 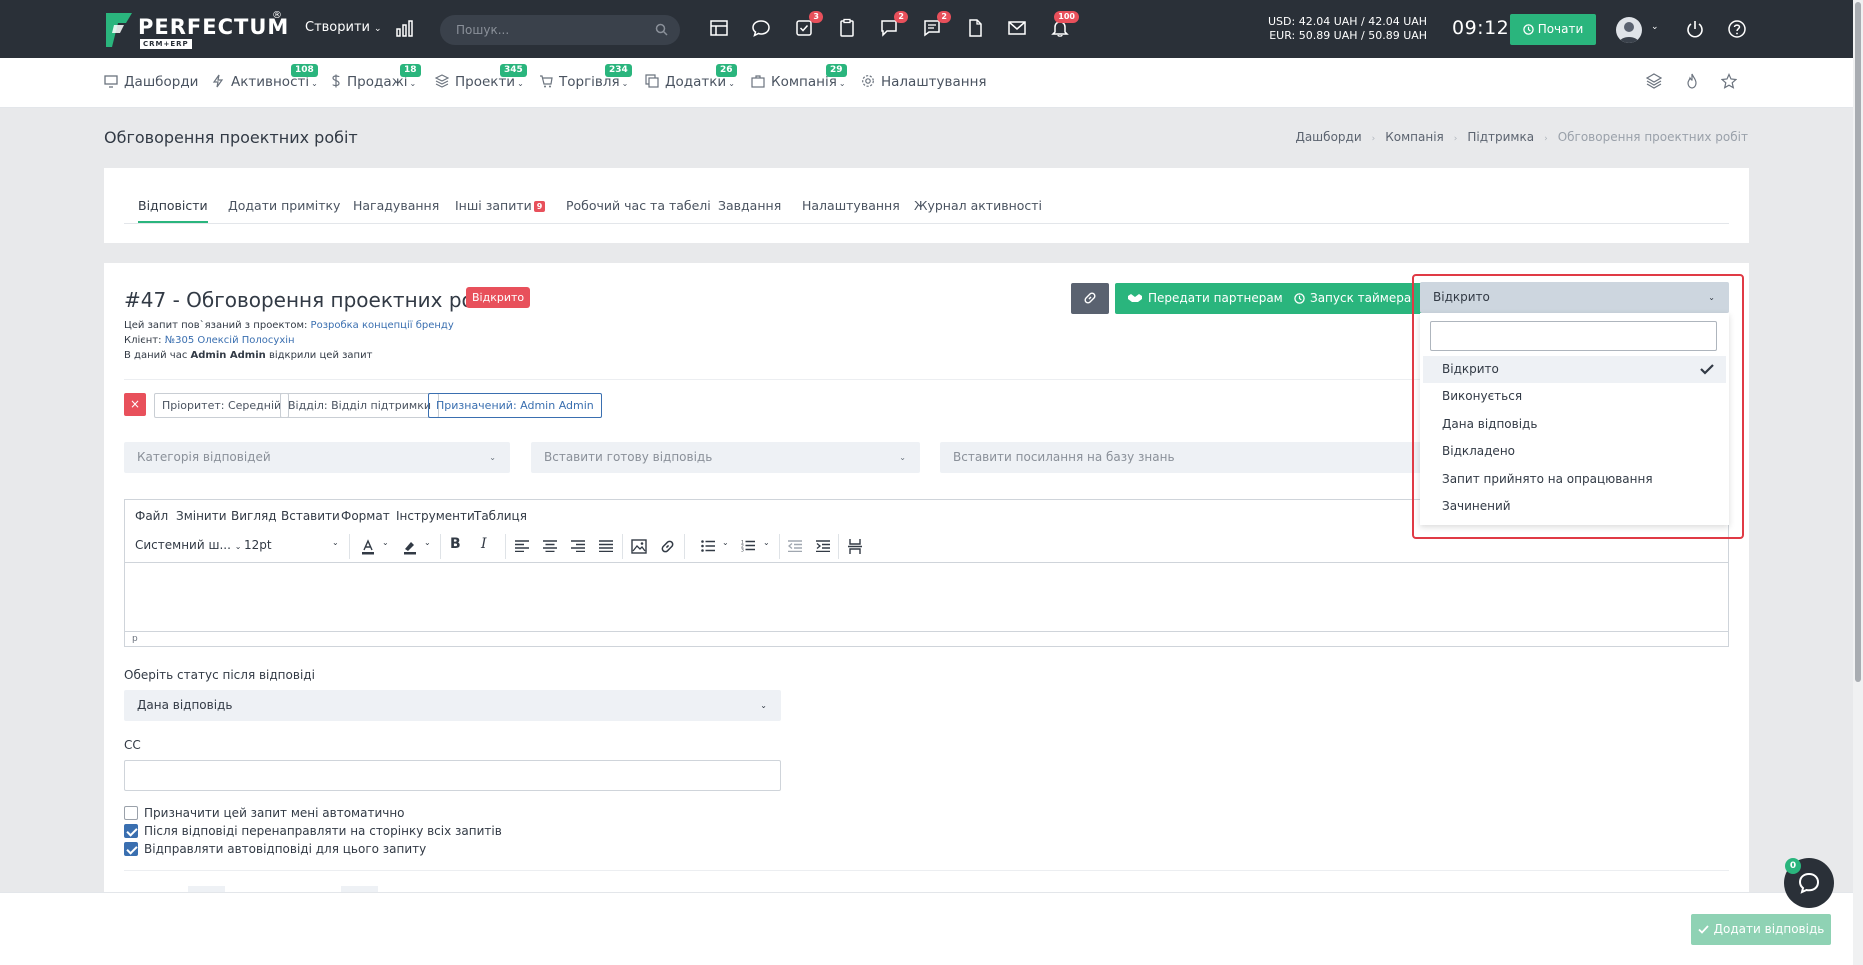 I want to click on tab-add-note: Додати примітку, so click(x=284, y=205).